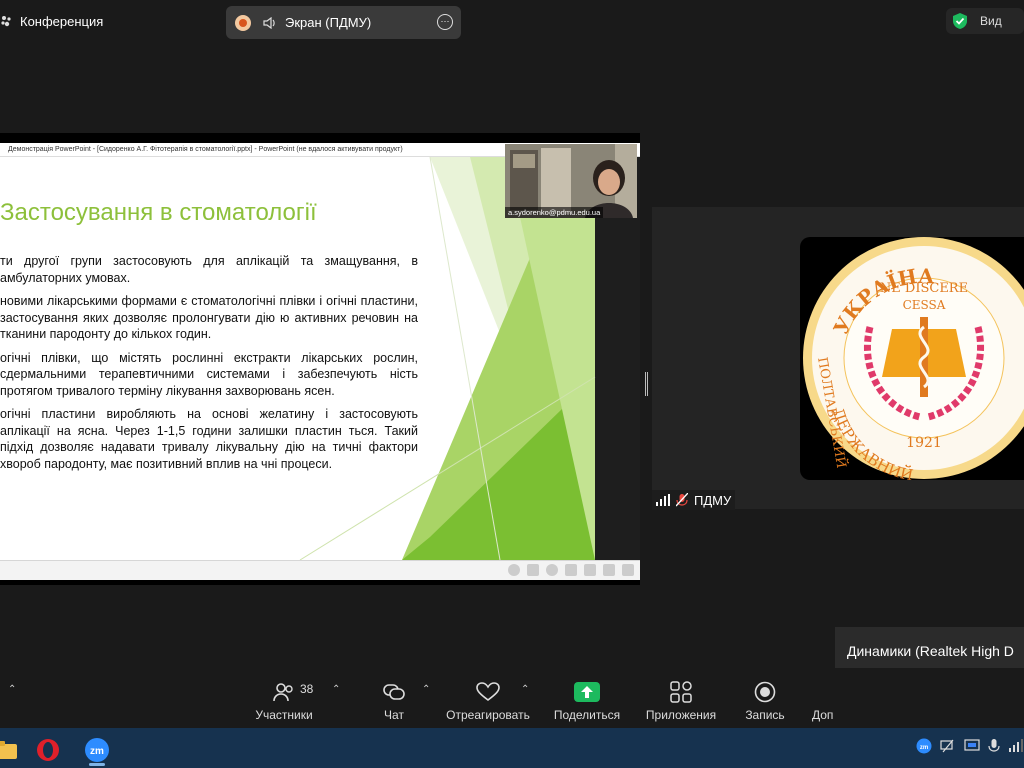 This screenshot has height=768, width=1024. I want to click on conference-label: Конференция, so click(62, 21).